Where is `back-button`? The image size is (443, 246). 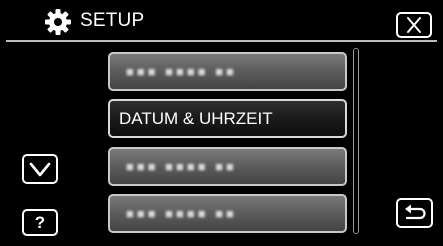 back-button is located at coordinates (414, 213).